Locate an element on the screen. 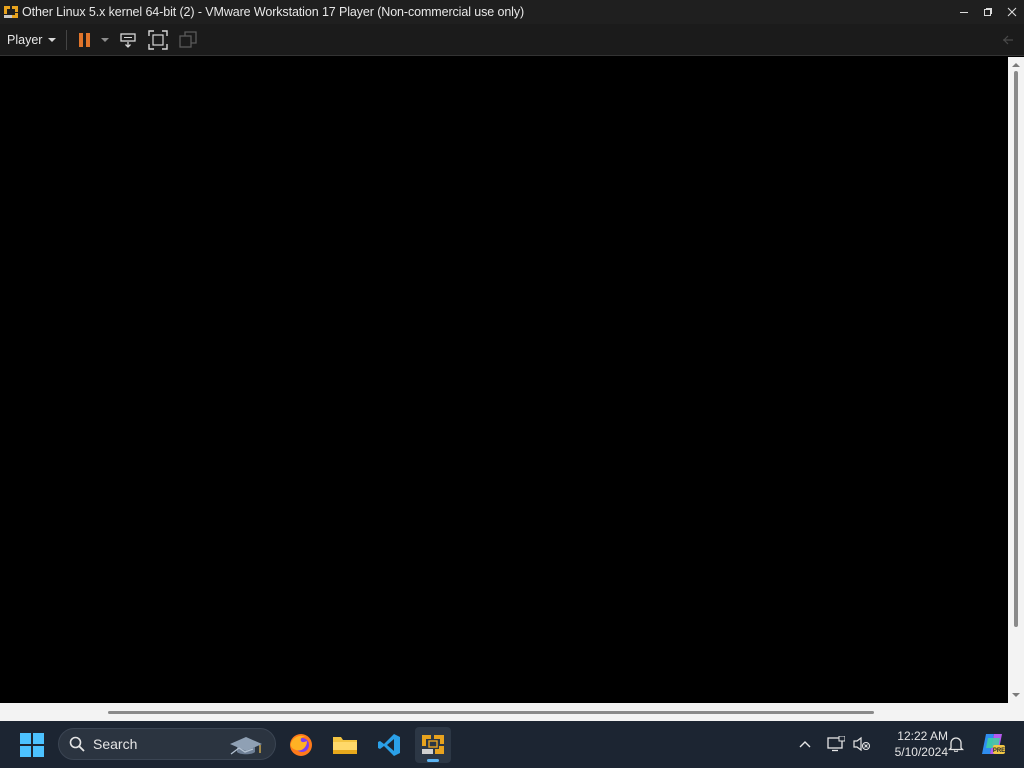  tray-volume-button is located at coordinates (862, 744).